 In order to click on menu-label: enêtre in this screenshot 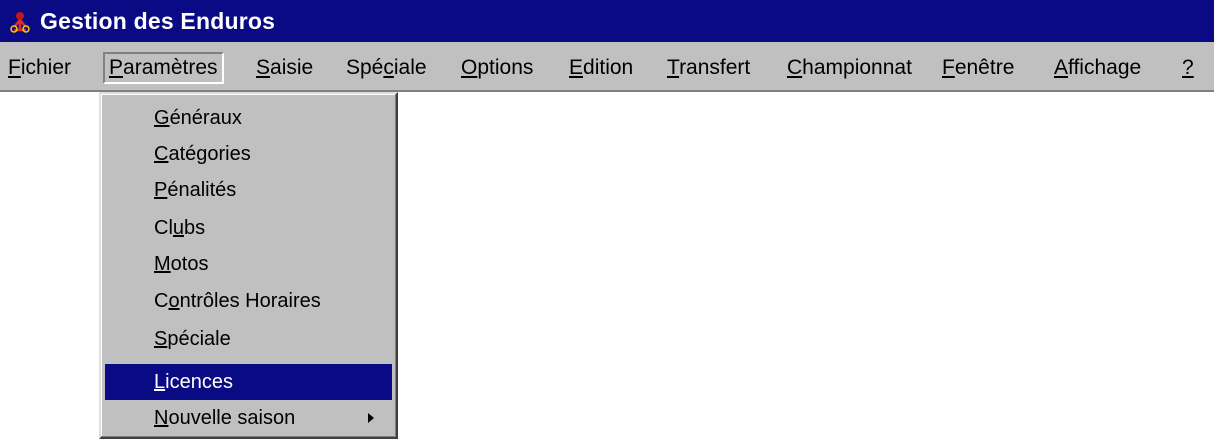, I will do `click(984, 67)`.